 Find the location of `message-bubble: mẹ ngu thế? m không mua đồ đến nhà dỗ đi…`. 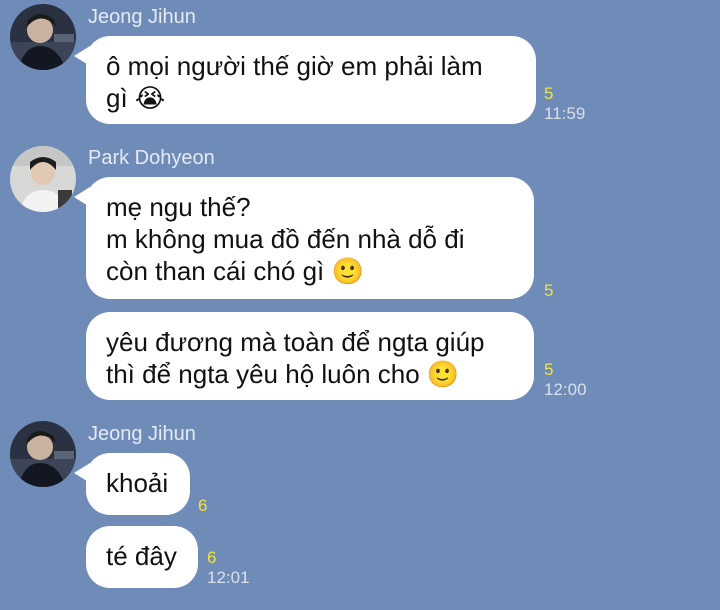

message-bubble: mẹ ngu thế? m không mua đồ đến nhà dỗ đi… is located at coordinates (304, 238).